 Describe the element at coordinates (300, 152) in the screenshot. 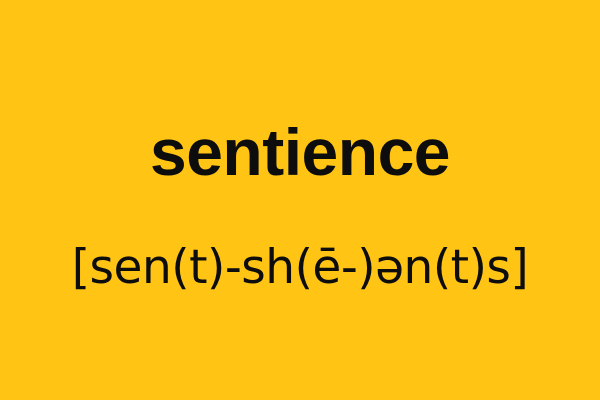

I see `headword: sentience` at that location.